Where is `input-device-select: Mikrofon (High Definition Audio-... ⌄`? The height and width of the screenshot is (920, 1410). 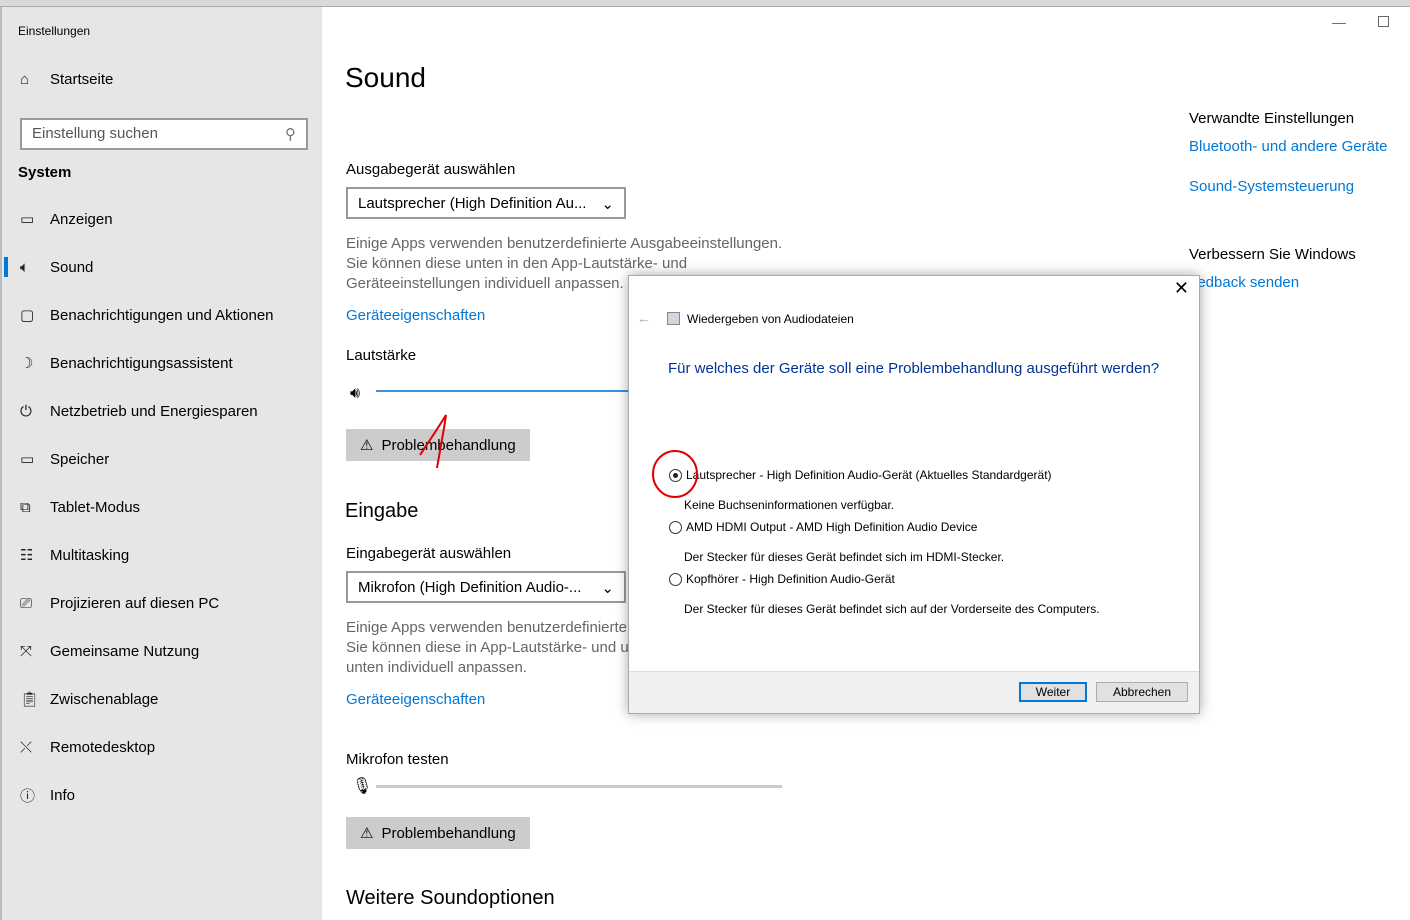 input-device-select: Mikrofon (High Definition Audio-... ⌄ is located at coordinates (486, 587).